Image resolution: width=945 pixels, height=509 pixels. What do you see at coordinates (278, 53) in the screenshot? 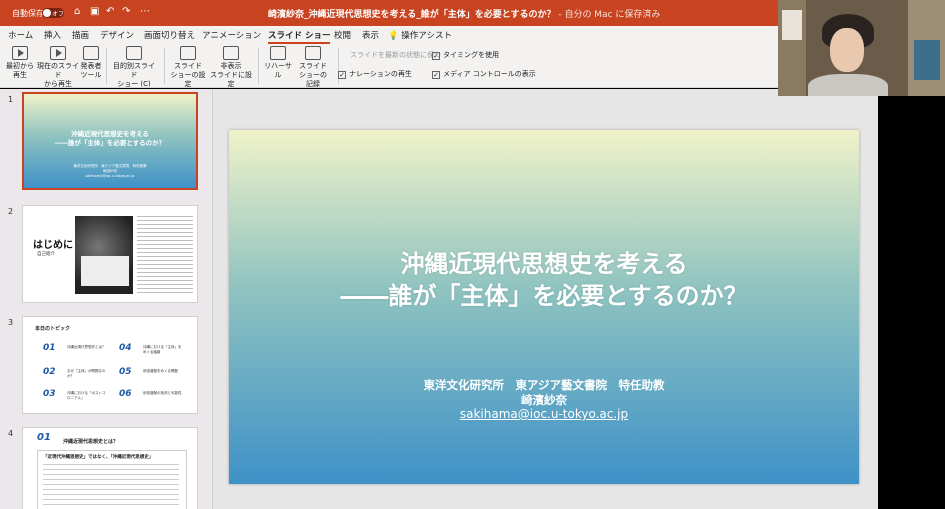
I see `rehearse-icon` at bounding box center [278, 53].